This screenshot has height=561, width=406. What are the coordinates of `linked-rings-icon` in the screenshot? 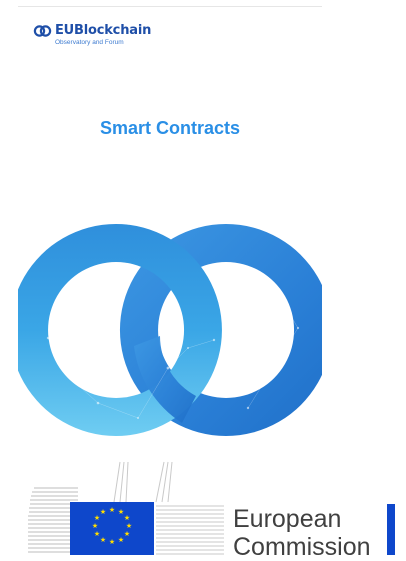 It's located at (42, 31).